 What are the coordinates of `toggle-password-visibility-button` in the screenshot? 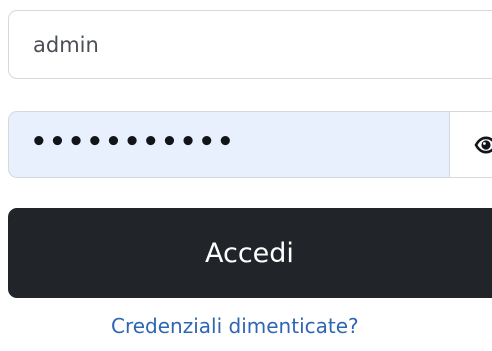 It's located at (470, 144).